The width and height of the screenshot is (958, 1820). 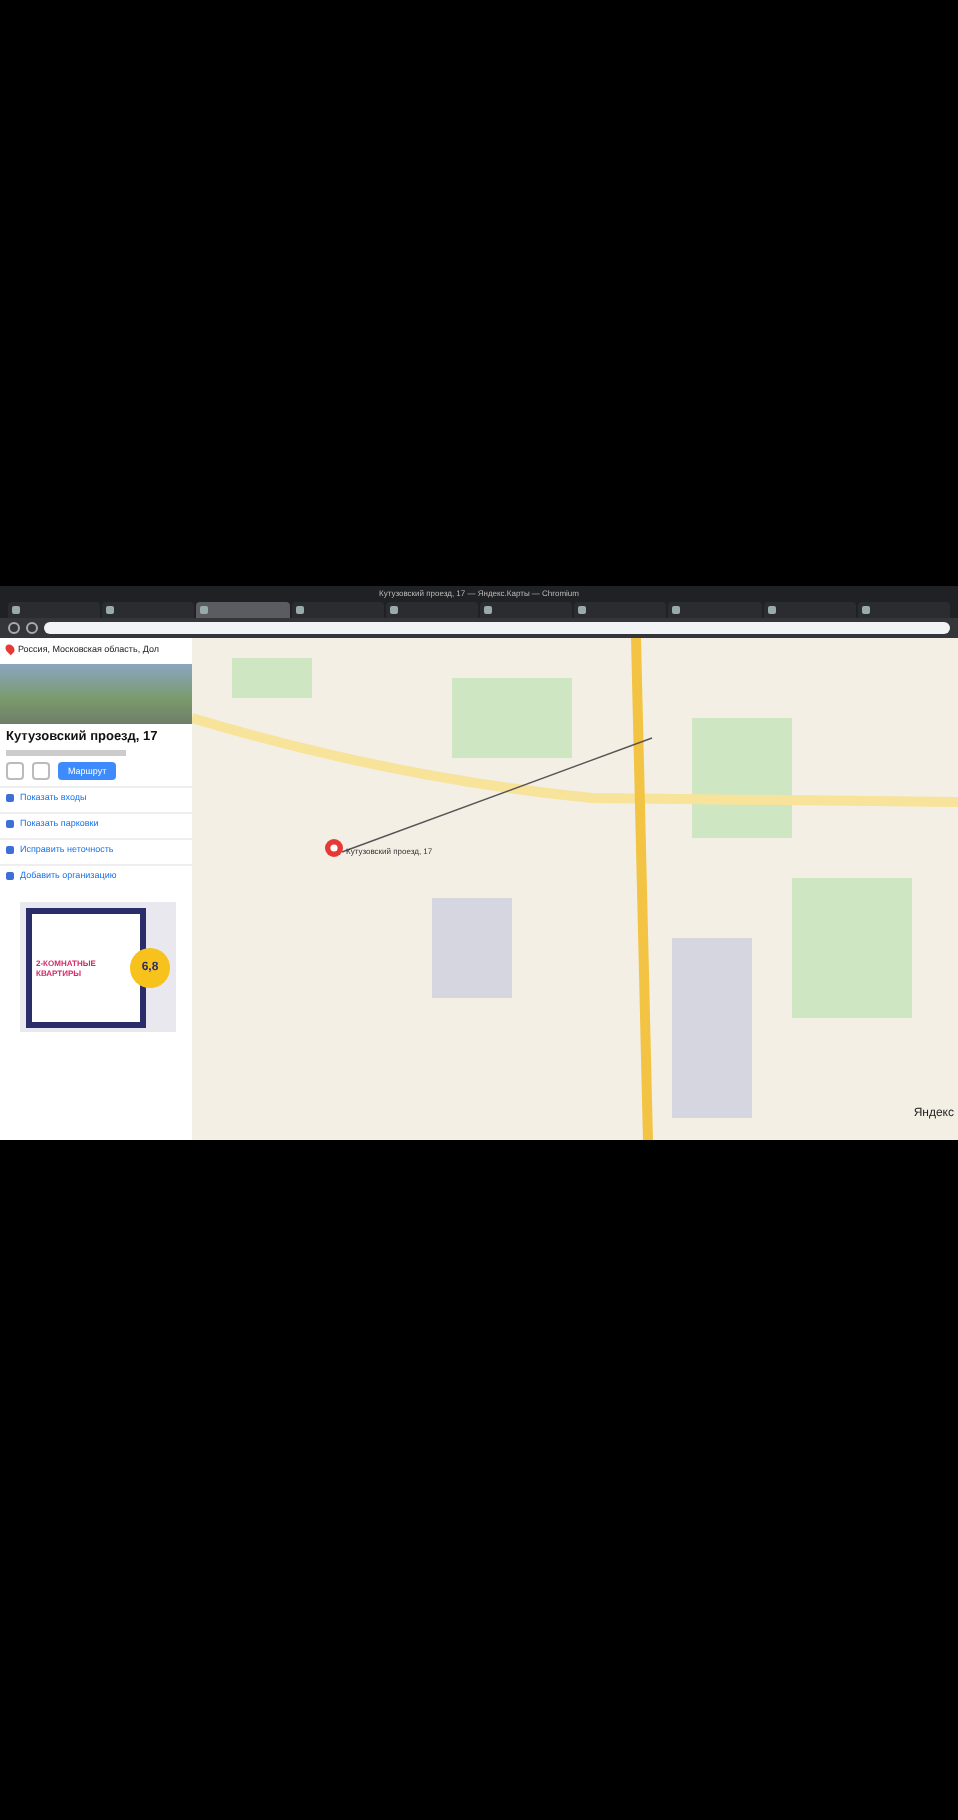 What do you see at coordinates (66, 753) in the screenshot?
I see `address-line` at bounding box center [66, 753].